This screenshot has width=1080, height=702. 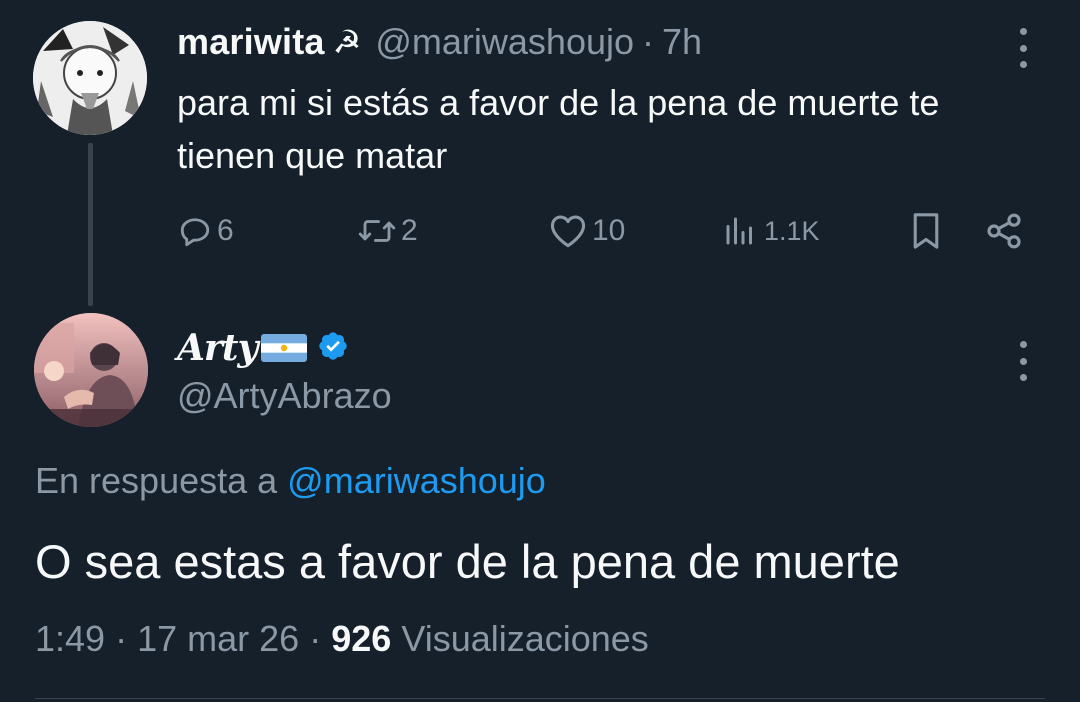 I want to click on bookmark-icon, so click(x=926, y=231).